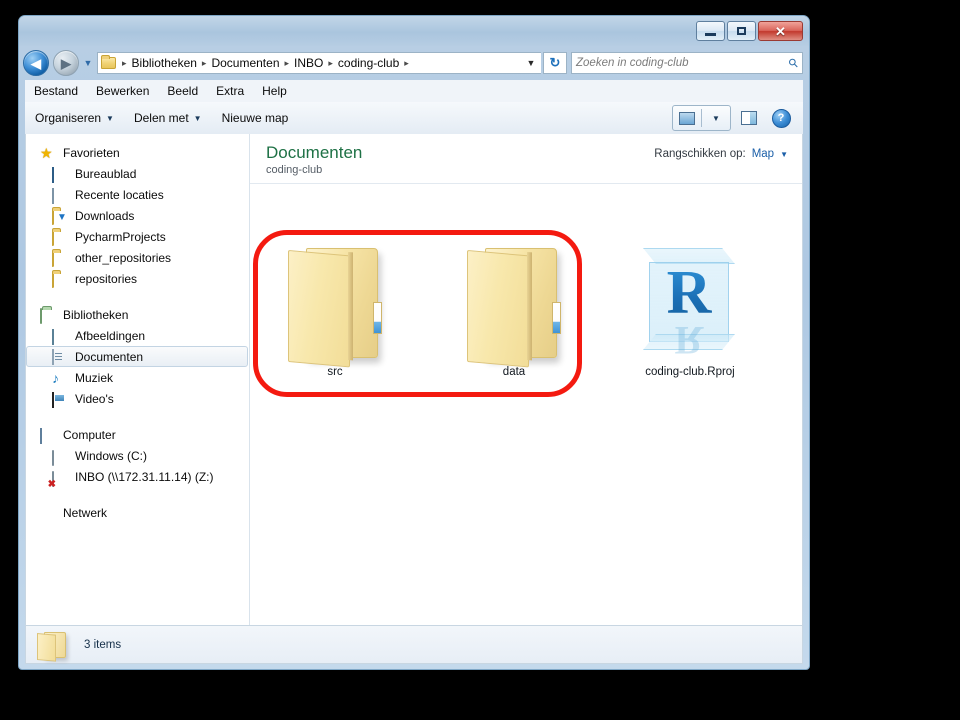  Describe the element at coordinates (137, 476) in the screenshot. I see `sidebar-item-inbo-z: INBO (\\172.31.11.14) (Z:)` at that location.